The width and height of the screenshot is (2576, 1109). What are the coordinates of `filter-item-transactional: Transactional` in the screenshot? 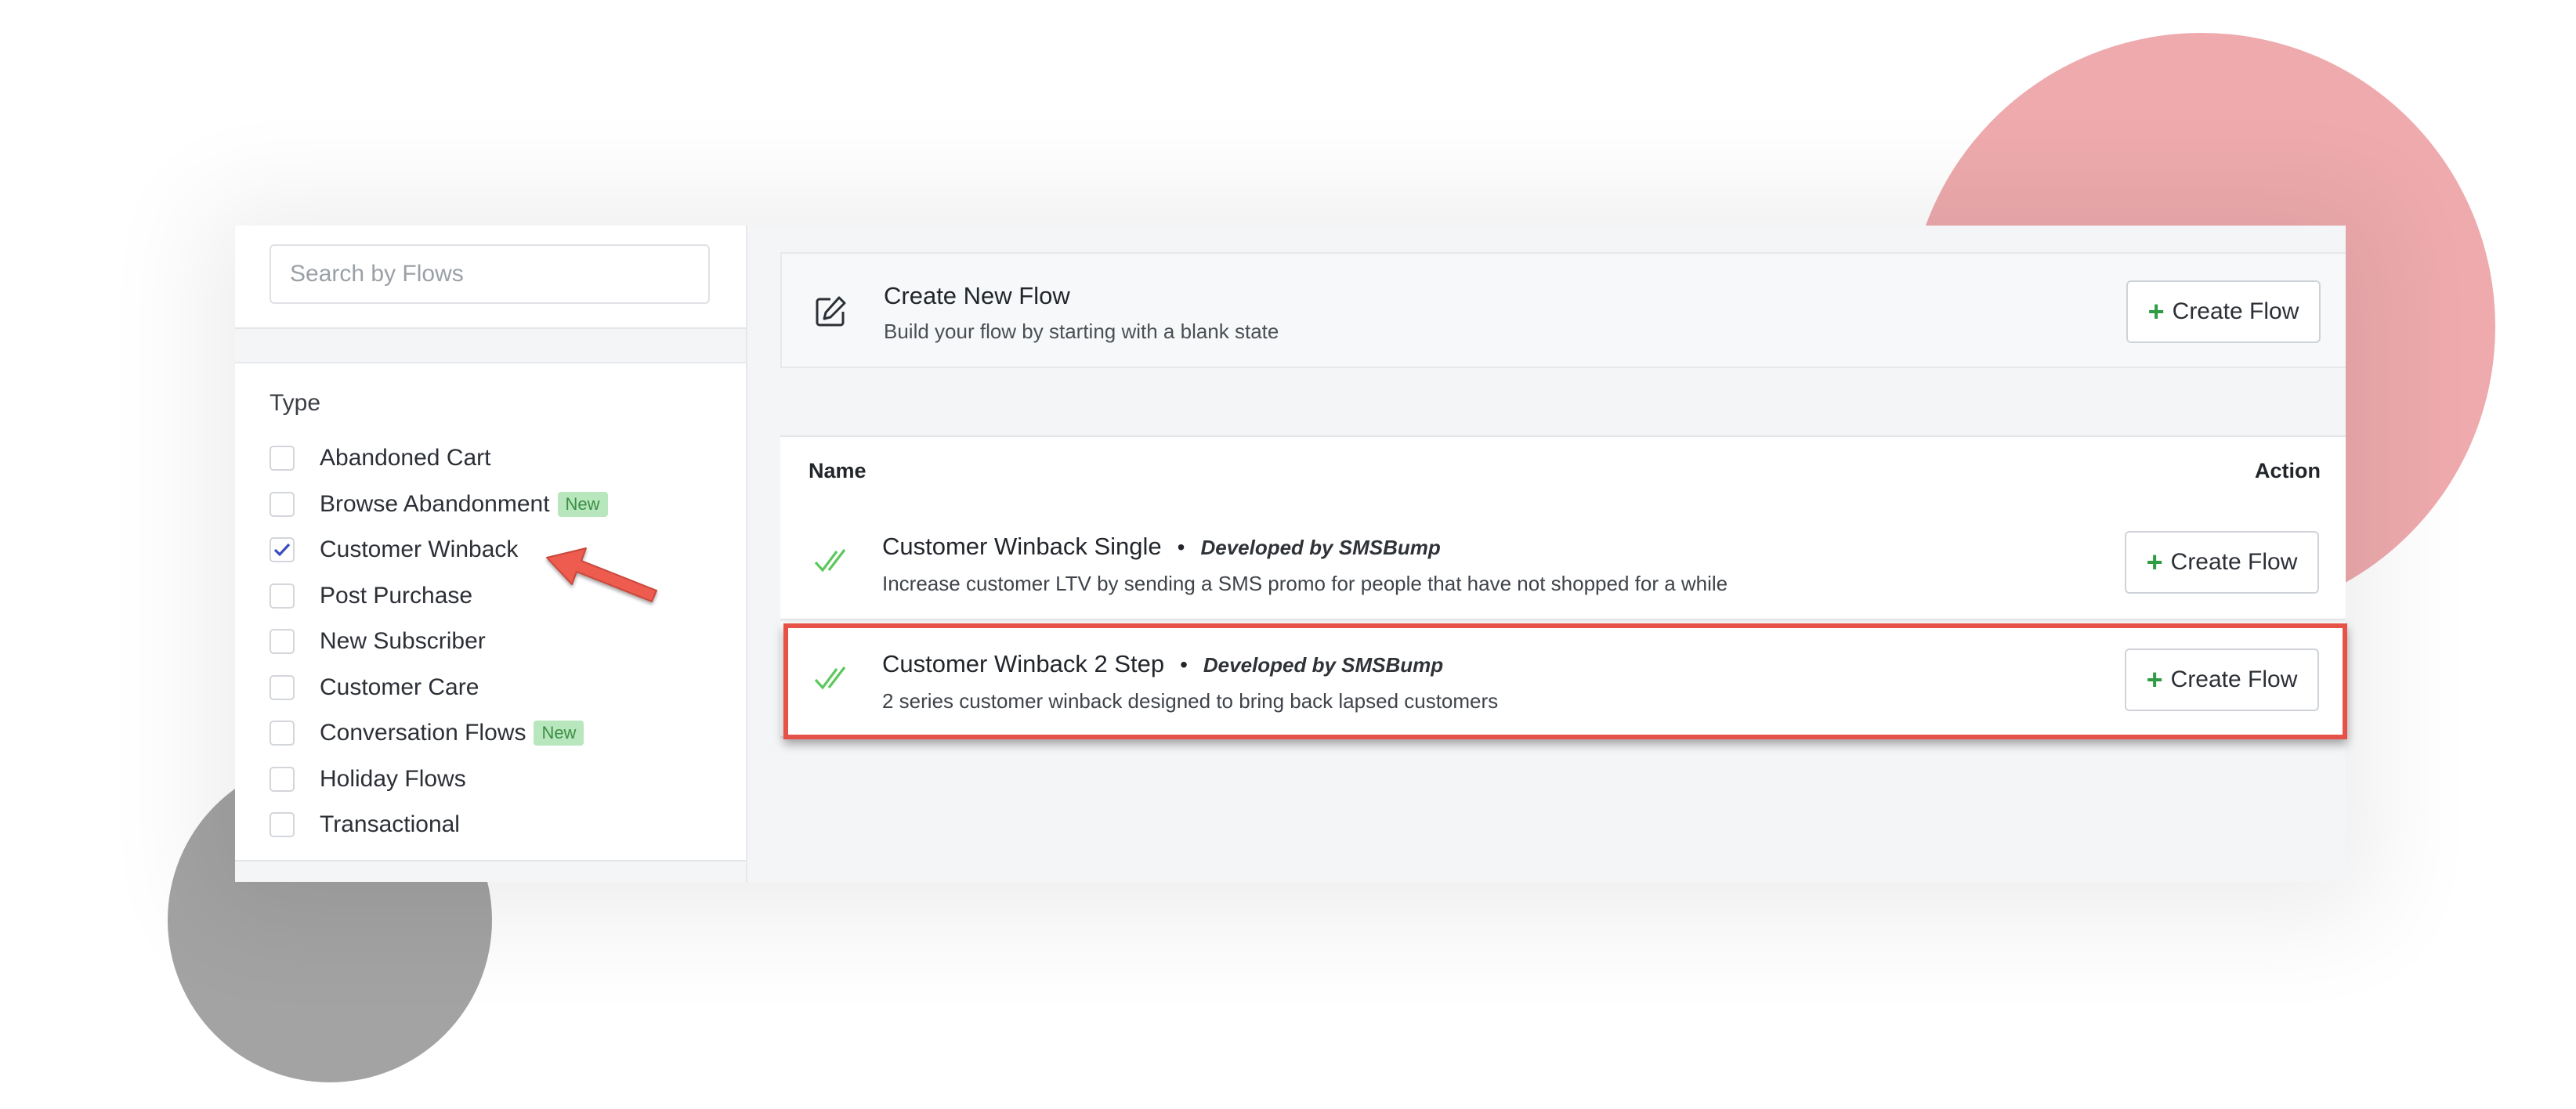 It's located at (439, 825).